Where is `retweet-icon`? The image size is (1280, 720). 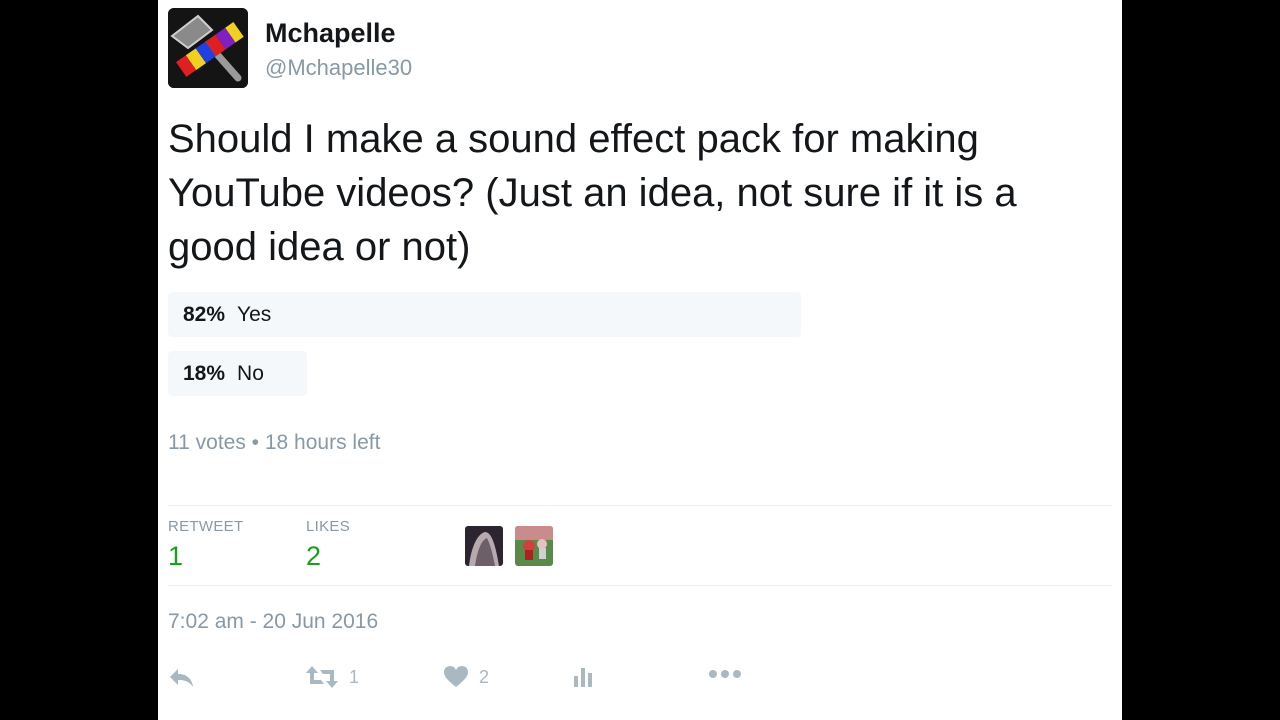 retweet-icon is located at coordinates (322, 677).